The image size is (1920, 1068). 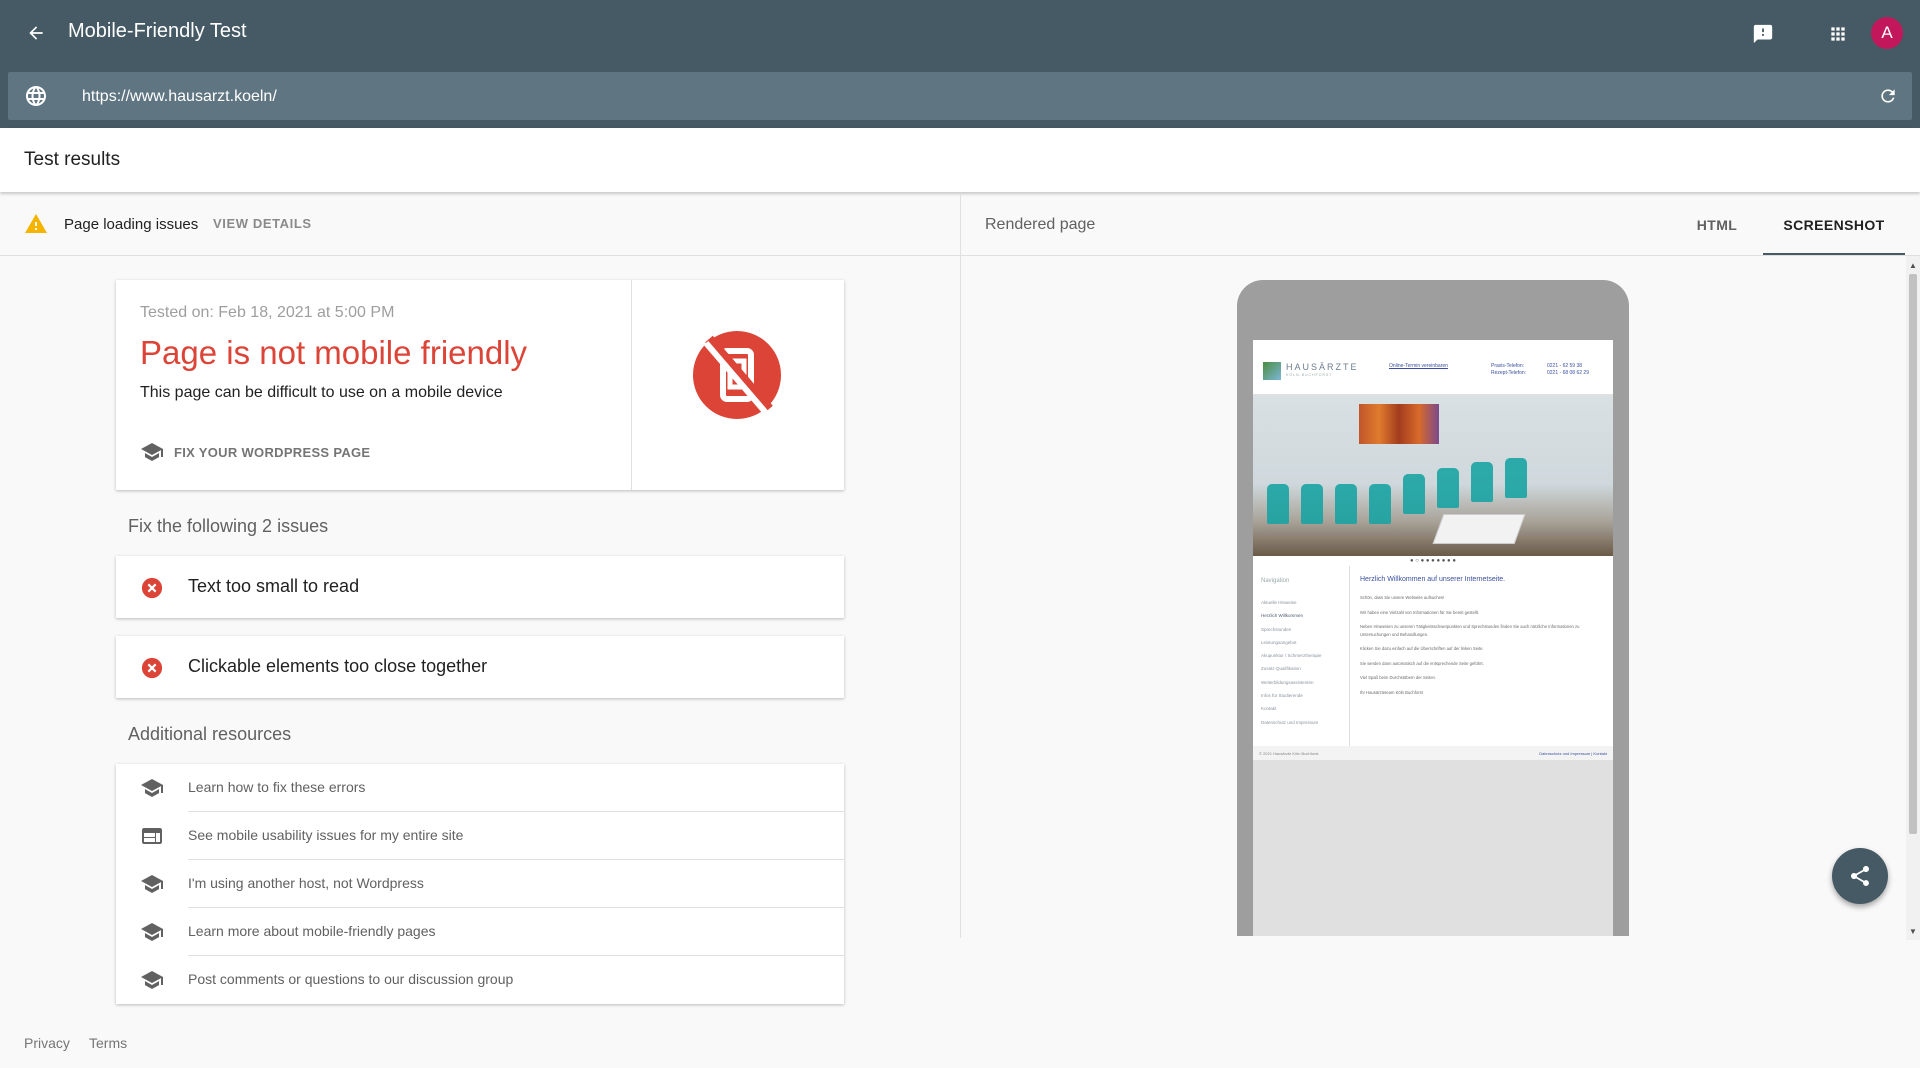 I want to click on site-nav-item: Herzlich Willkommen, so click(x=1282, y=616).